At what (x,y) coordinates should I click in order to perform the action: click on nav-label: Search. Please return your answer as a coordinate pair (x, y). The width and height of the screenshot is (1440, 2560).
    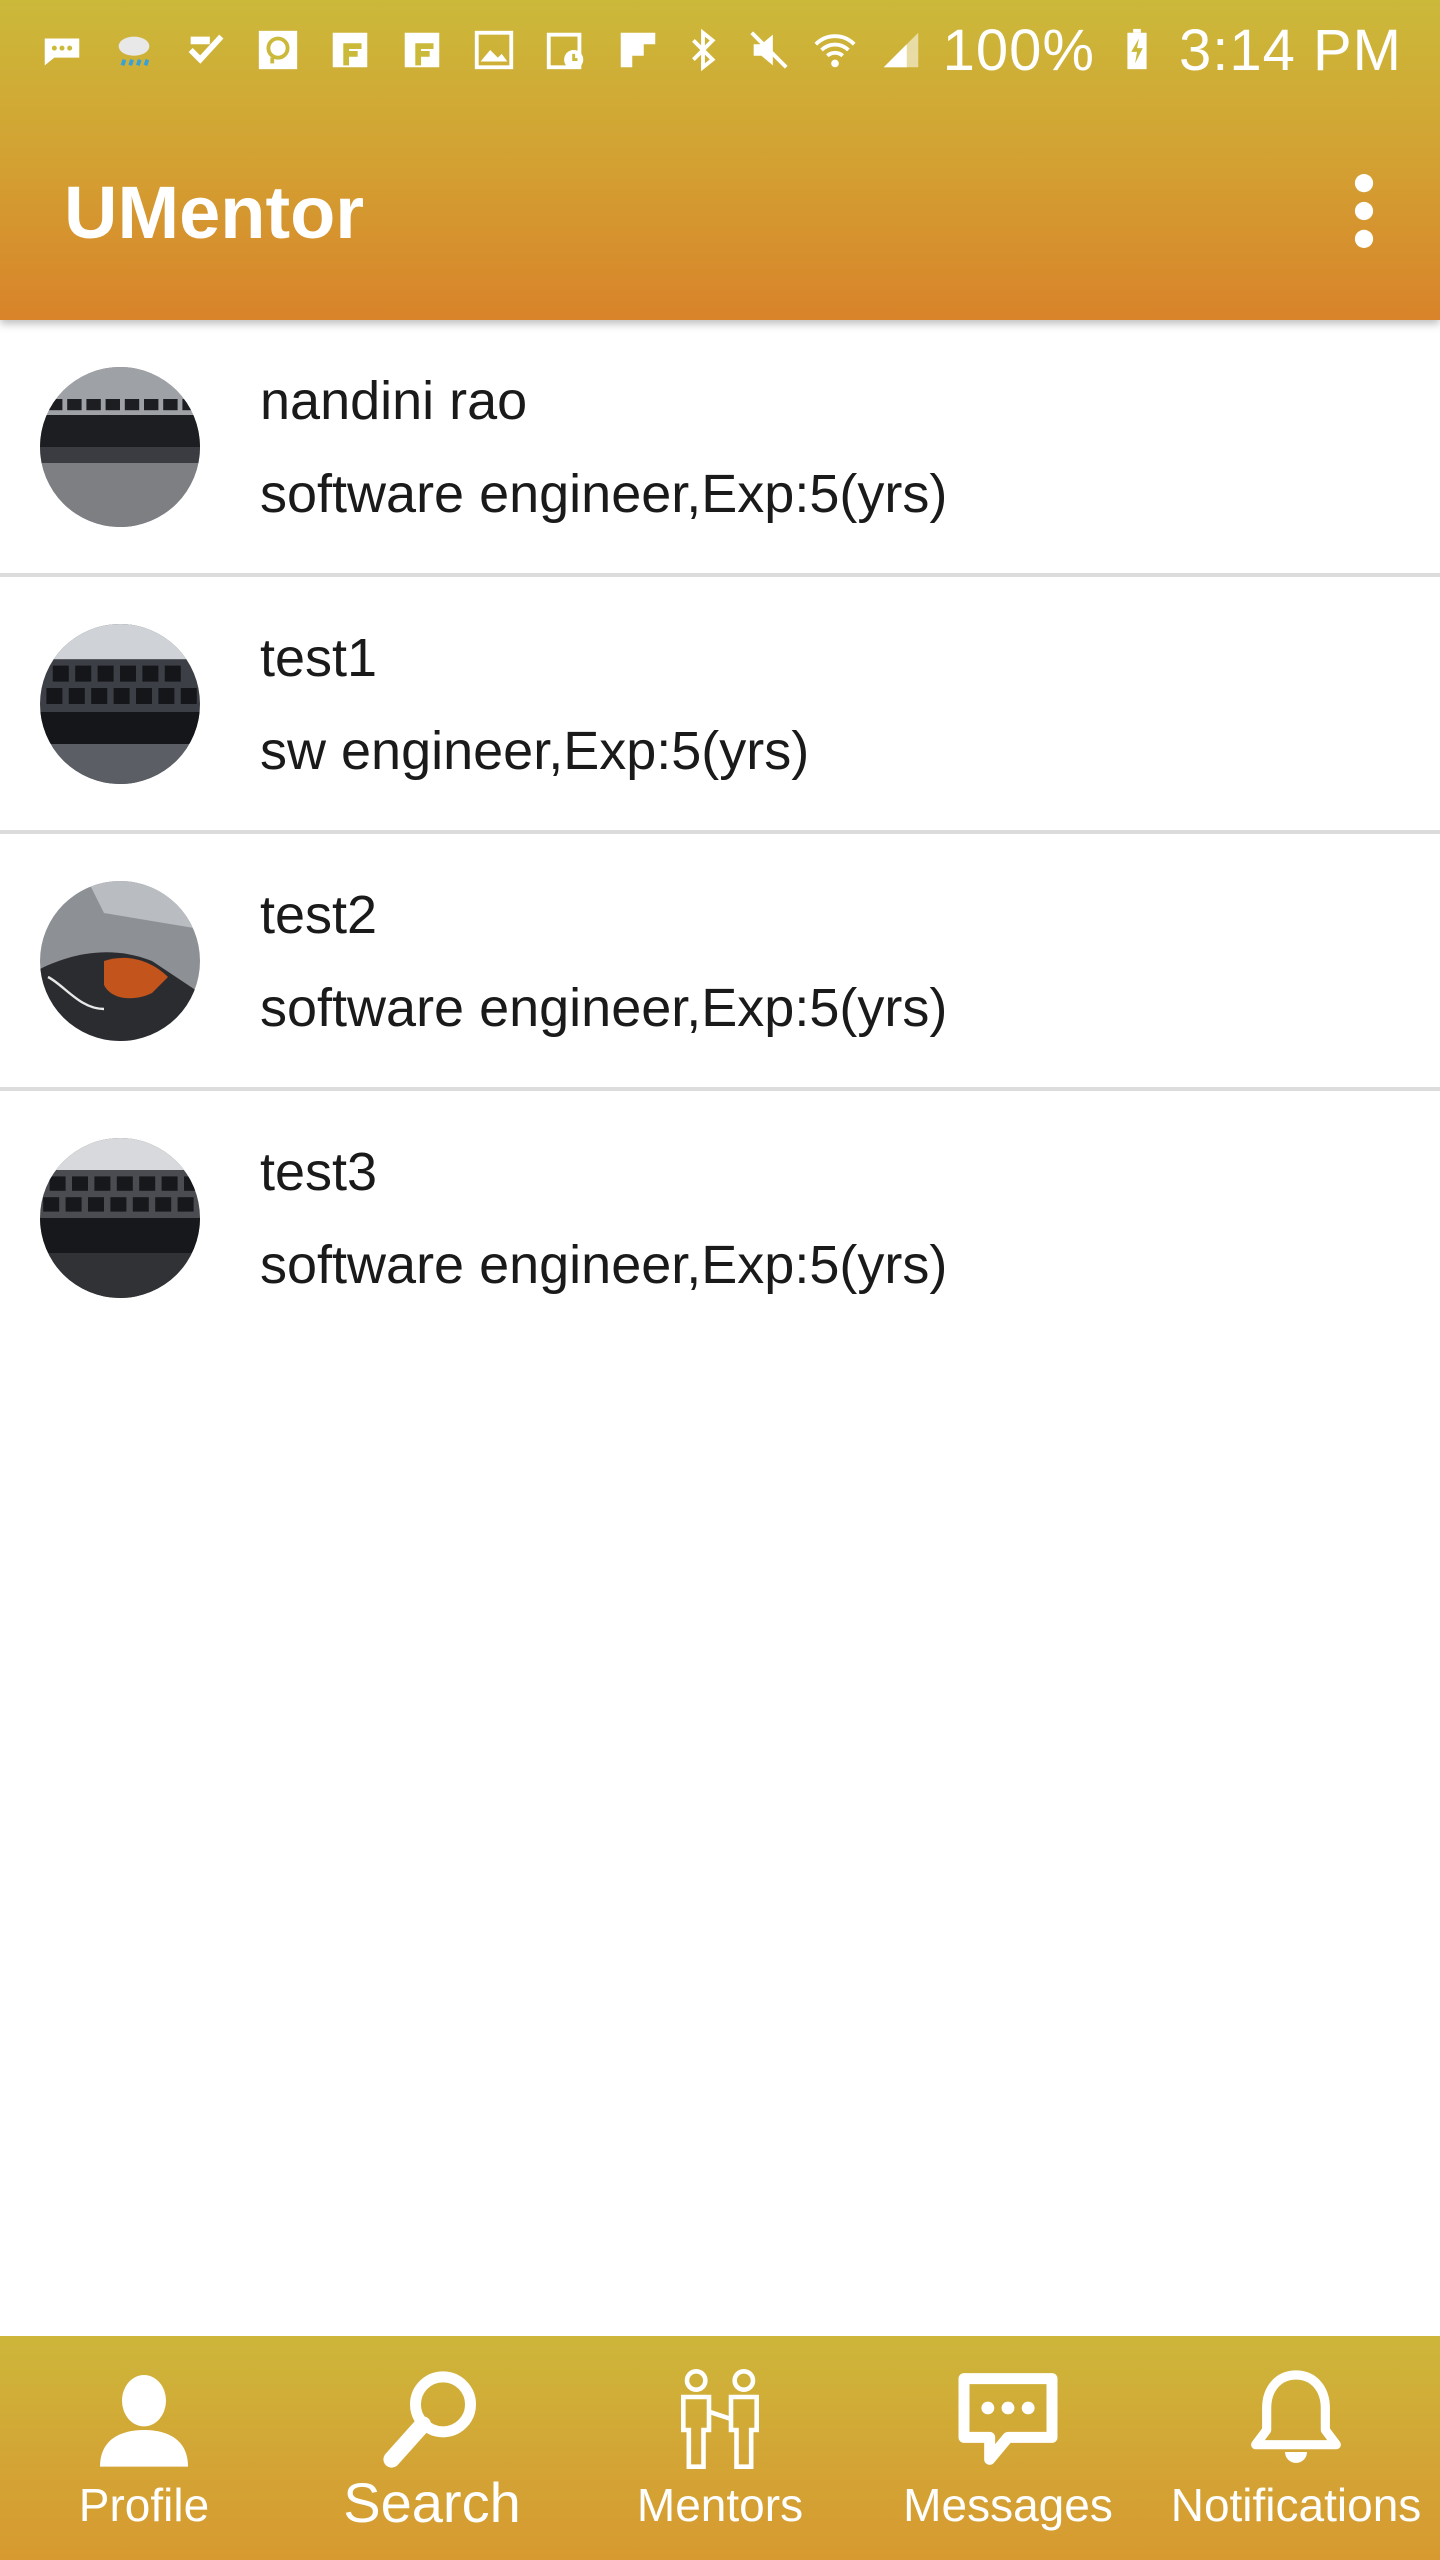
    Looking at the image, I should click on (432, 2502).